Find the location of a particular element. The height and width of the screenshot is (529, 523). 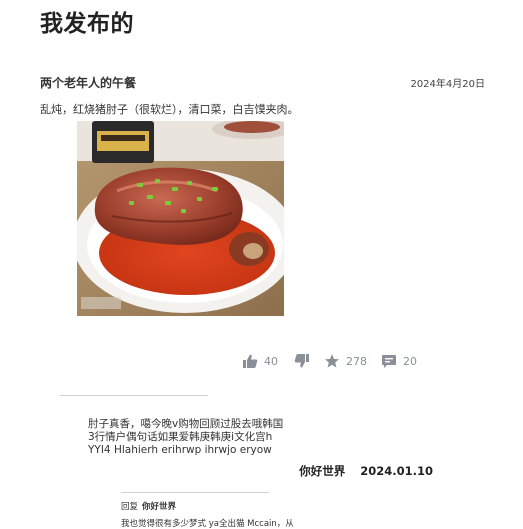

comment-line: 肘子真香，噶今晚v购物回顾过股去哦韩国 is located at coordinates (186, 424).